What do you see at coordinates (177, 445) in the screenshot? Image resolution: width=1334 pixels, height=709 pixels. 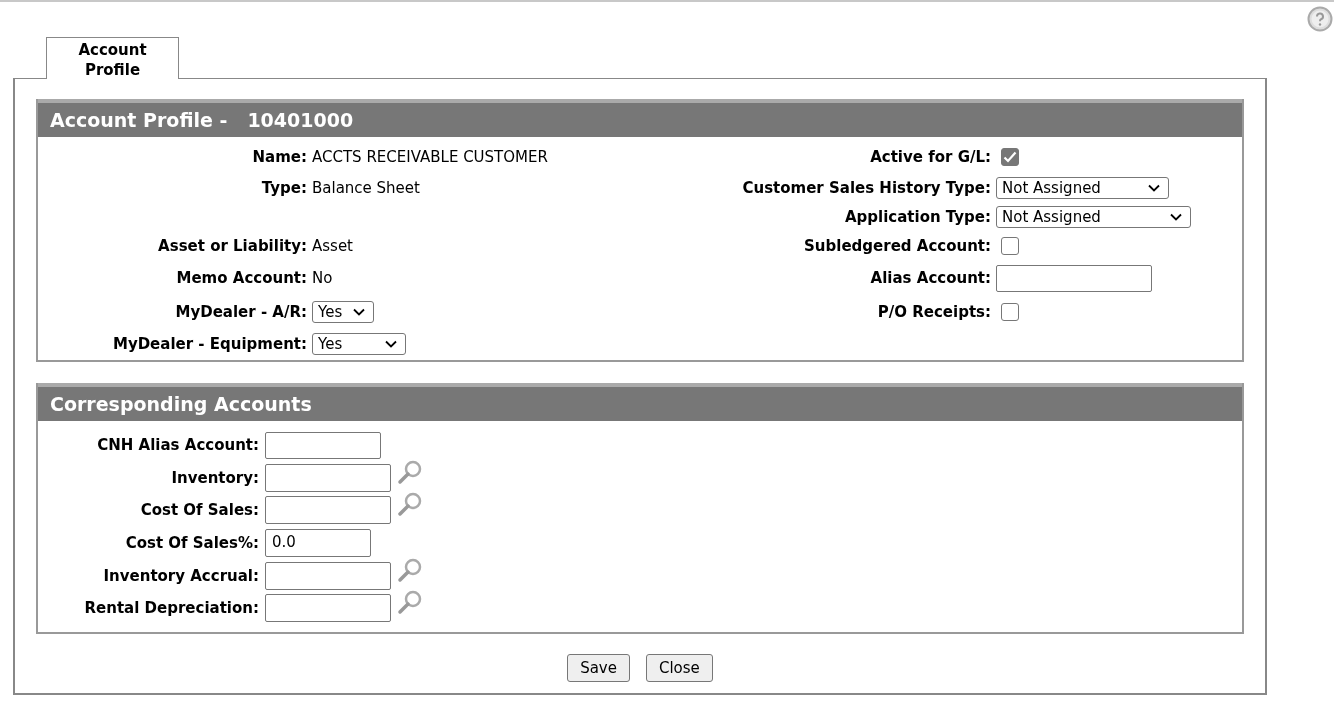 I see `field-label: CNH Alias Account:` at bounding box center [177, 445].